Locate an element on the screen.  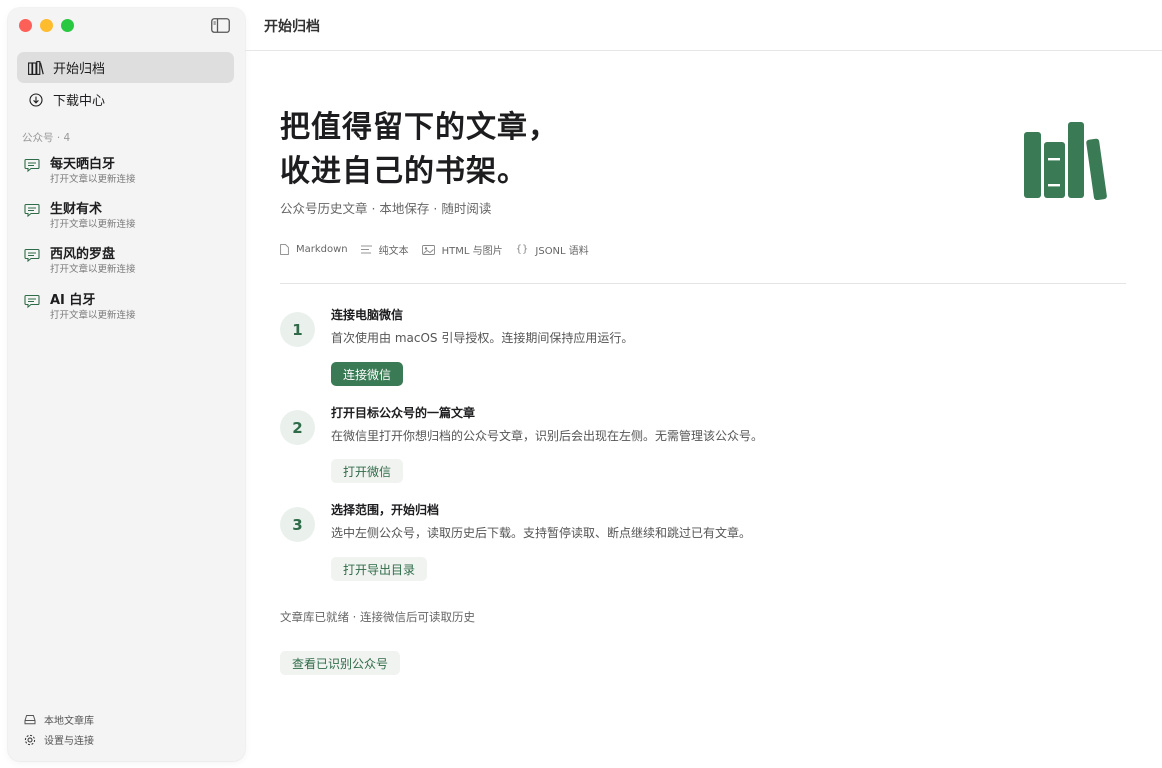
window-controls is located at coordinates (46, 25).